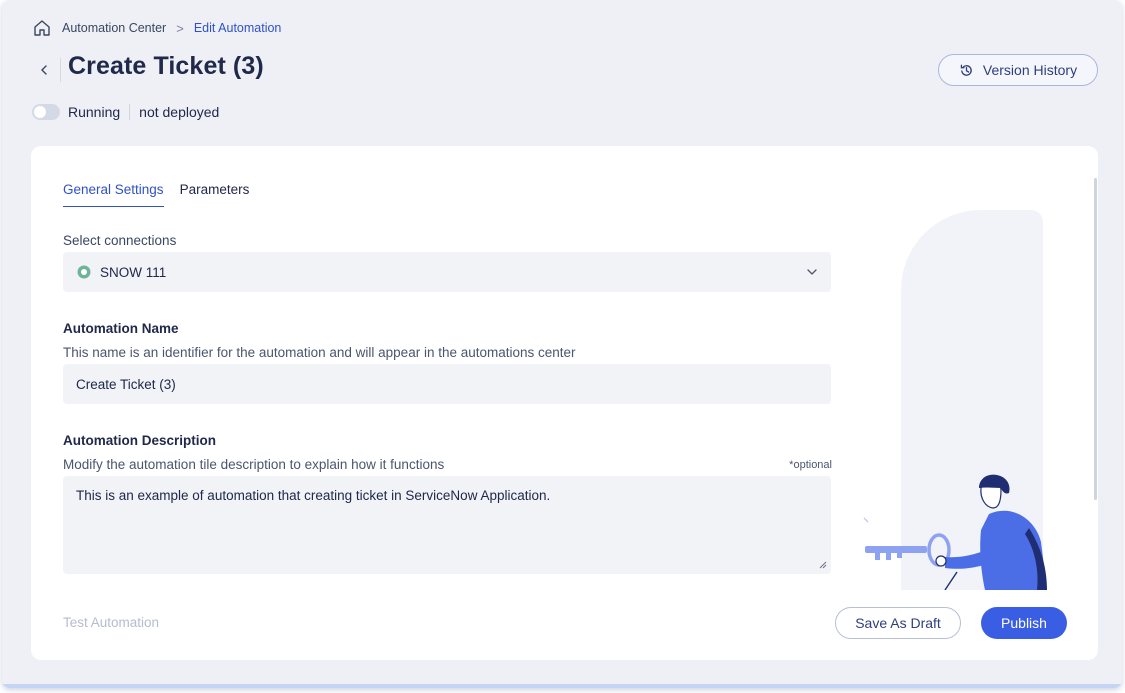  What do you see at coordinates (114, 28) in the screenshot?
I see `breadcrumb-automation-center: Automation Center` at bounding box center [114, 28].